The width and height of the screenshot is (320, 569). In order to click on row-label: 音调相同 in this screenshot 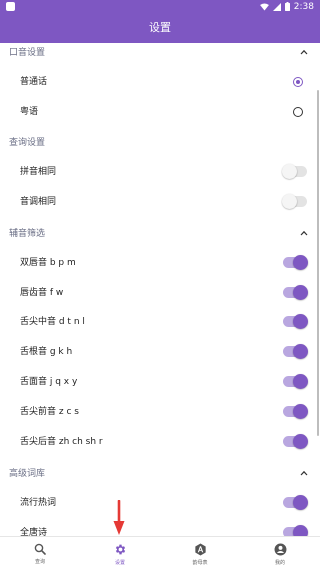, I will do `click(38, 202)`.